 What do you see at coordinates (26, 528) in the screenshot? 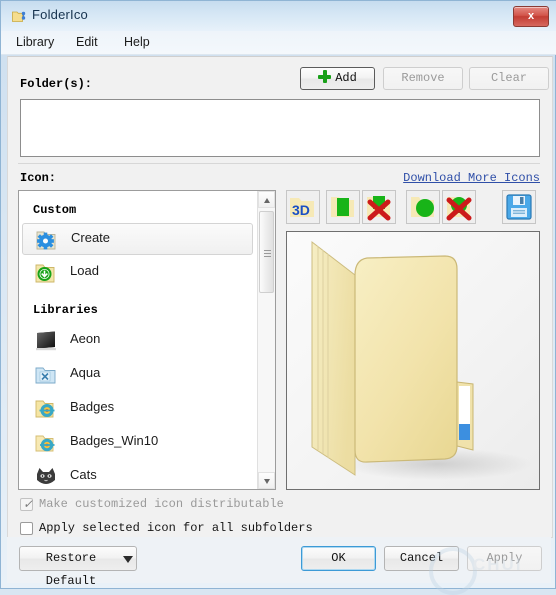
I see `checkbox-subfolders` at bounding box center [26, 528].